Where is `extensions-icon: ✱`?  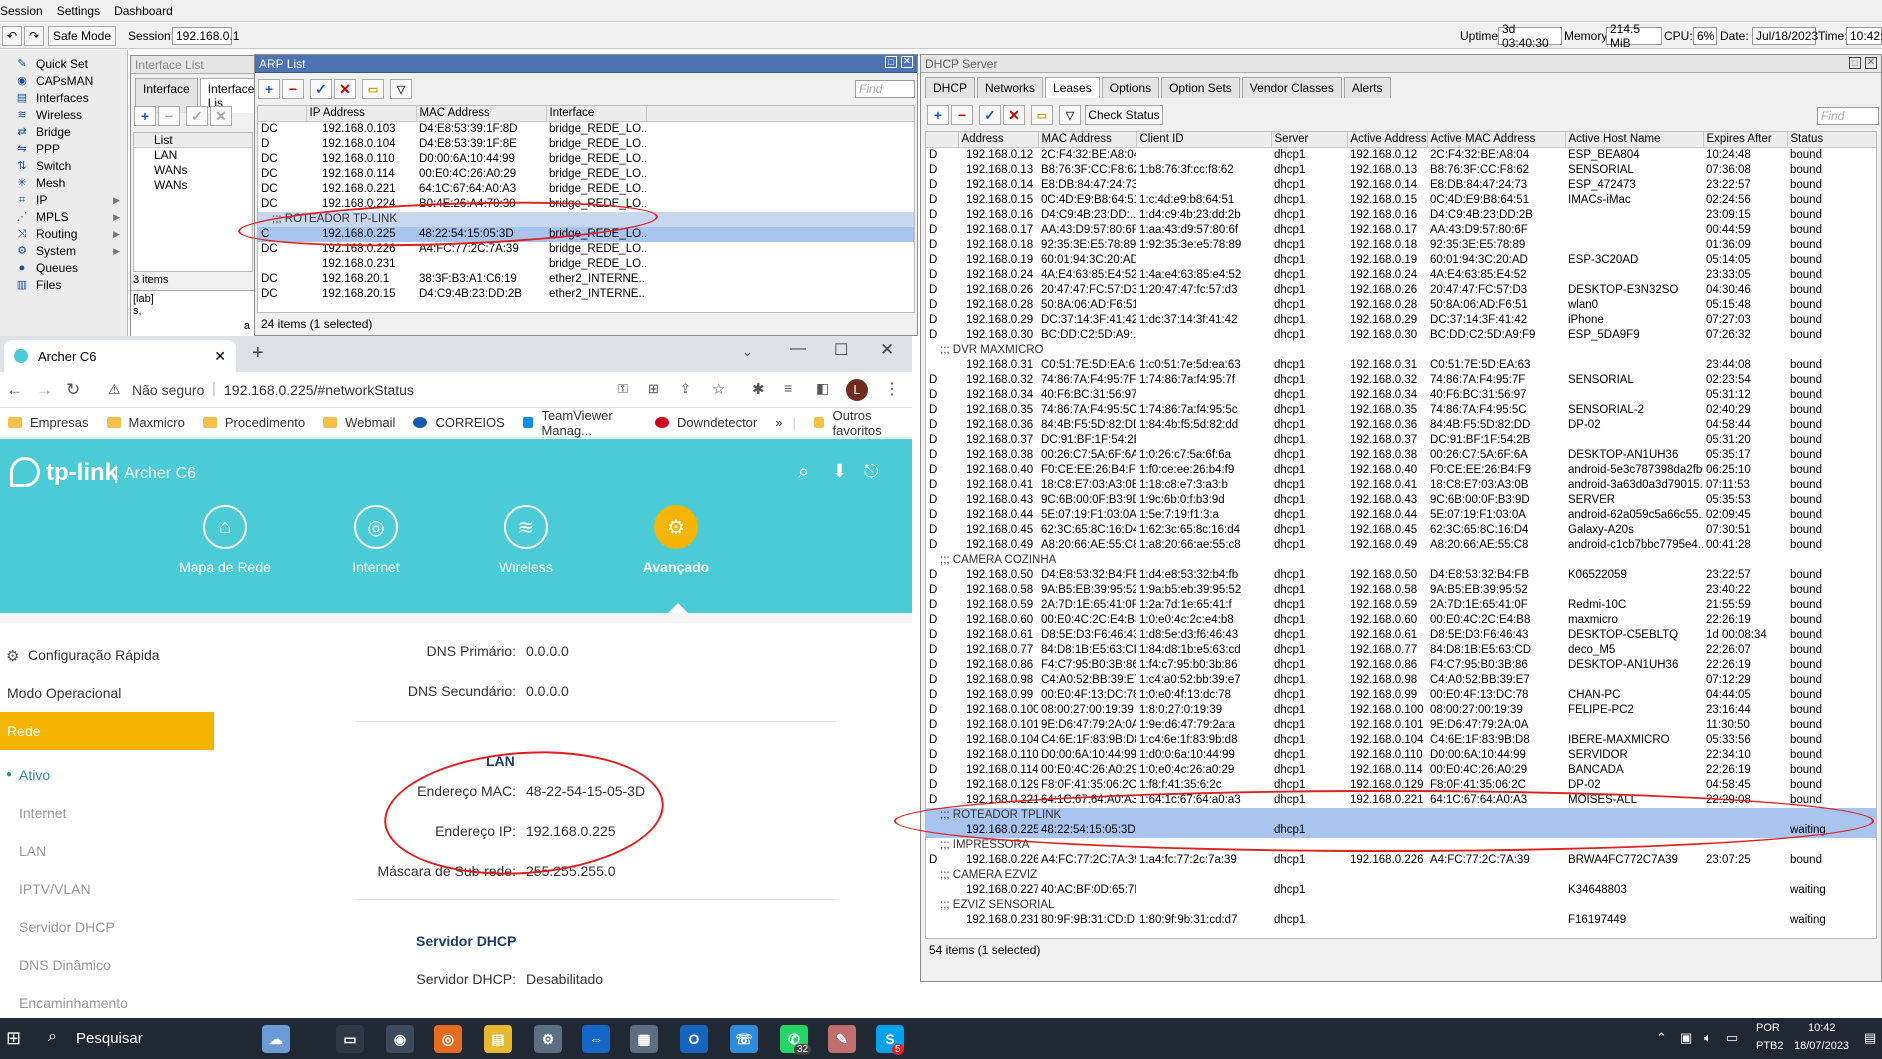 extensions-icon: ✱ is located at coordinates (758, 389).